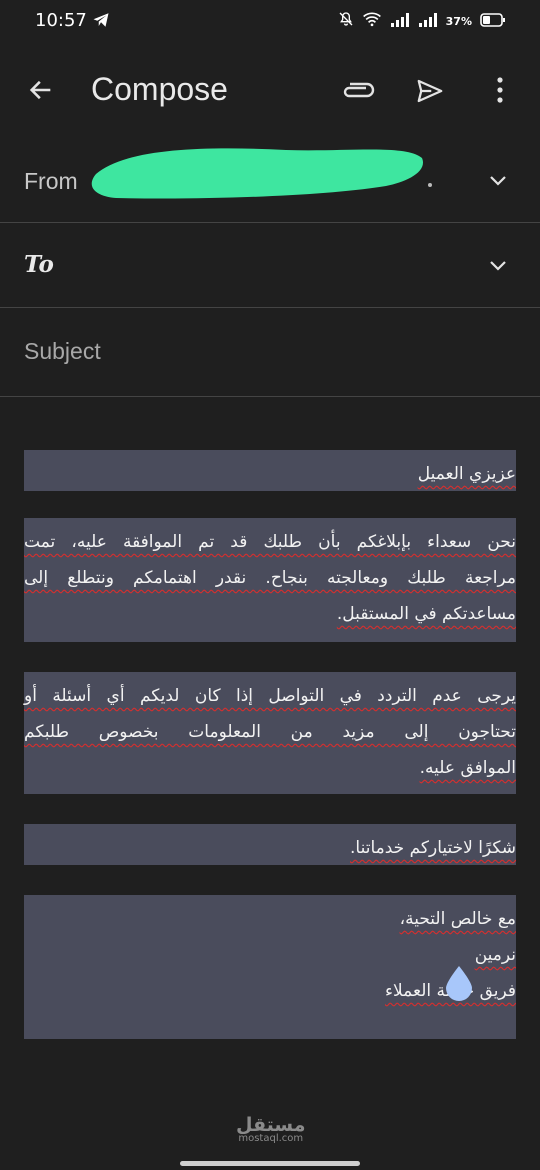  What do you see at coordinates (39, 264) in the screenshot?
I see `to-label: To` at bounding box center [39, 264].